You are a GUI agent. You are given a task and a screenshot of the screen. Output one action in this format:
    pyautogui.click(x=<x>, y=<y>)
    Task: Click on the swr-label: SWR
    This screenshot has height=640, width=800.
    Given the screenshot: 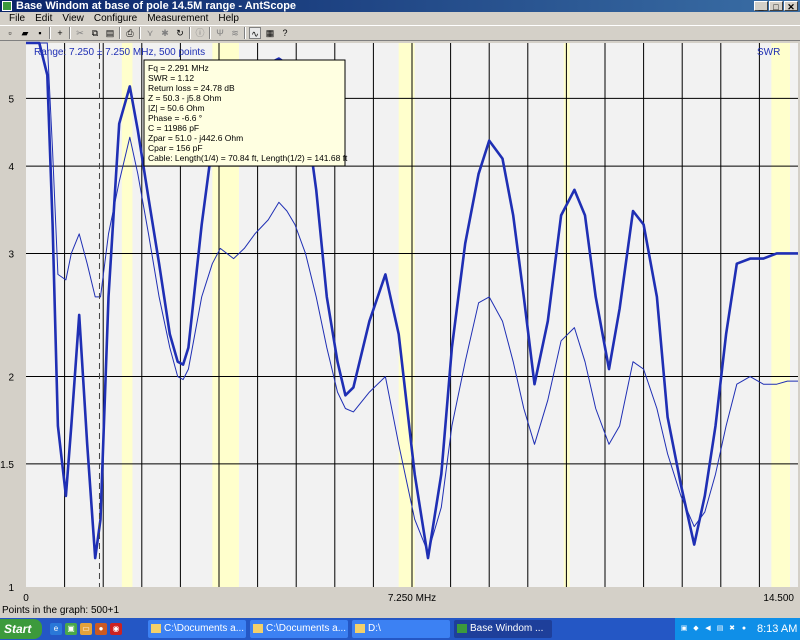 What is the action you would take?
    pyautogui.click(x=768, y=52)
    